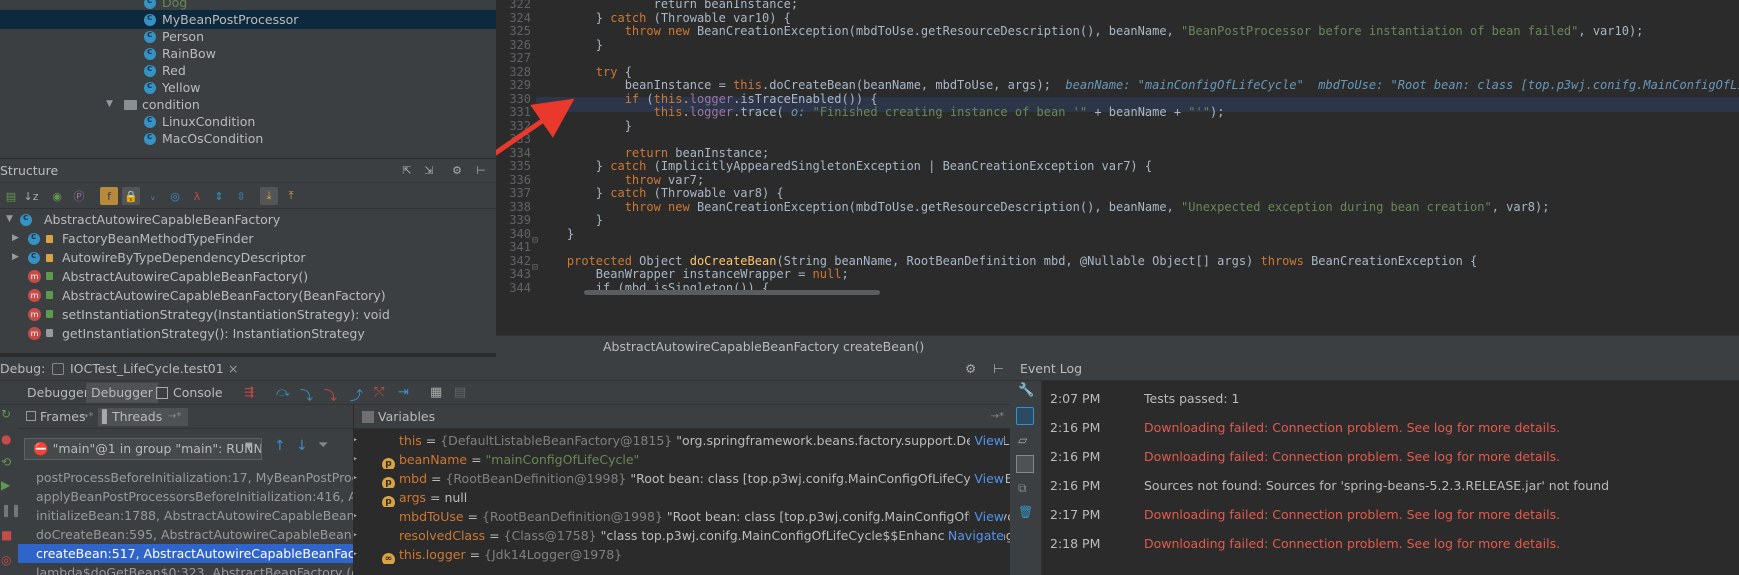 Image resolution: width=1739 pixels, height=575 pixels. I want to click on debug-hide-icon: ⊢, so click(998, 369).